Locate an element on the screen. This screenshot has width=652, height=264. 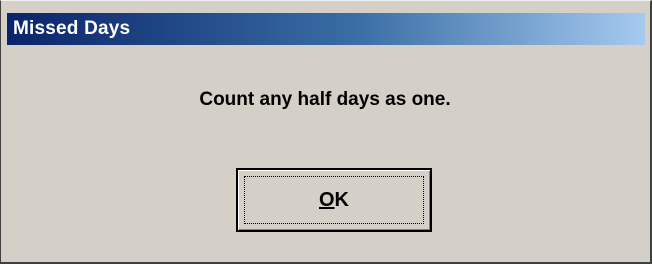
ok-button: OK is located at coordinates (334, 200).